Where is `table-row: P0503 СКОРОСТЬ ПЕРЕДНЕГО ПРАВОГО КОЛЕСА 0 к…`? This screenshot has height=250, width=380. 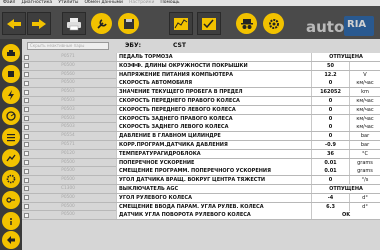 table-row: P0503 СКОРОСТЬ ПЕРЕДНЕГО ПРАВОГО КОЛЕСА 0 к… is located at coordinates (201, 101).